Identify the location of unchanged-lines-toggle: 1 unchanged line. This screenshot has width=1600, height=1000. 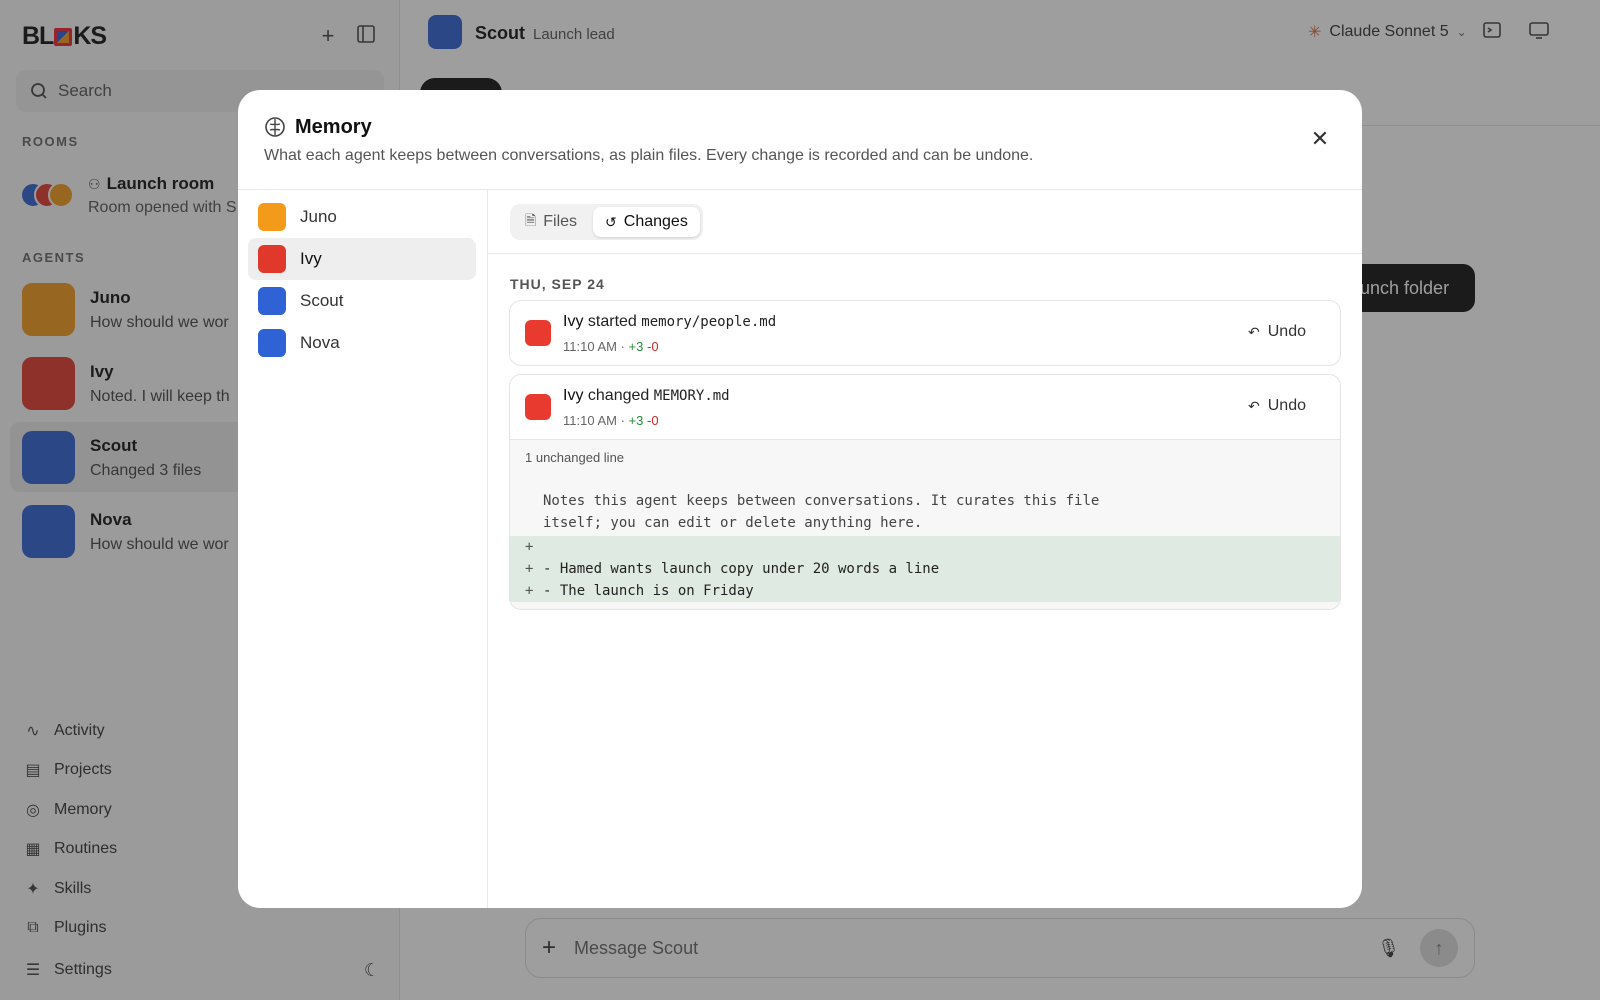
(574, 457).